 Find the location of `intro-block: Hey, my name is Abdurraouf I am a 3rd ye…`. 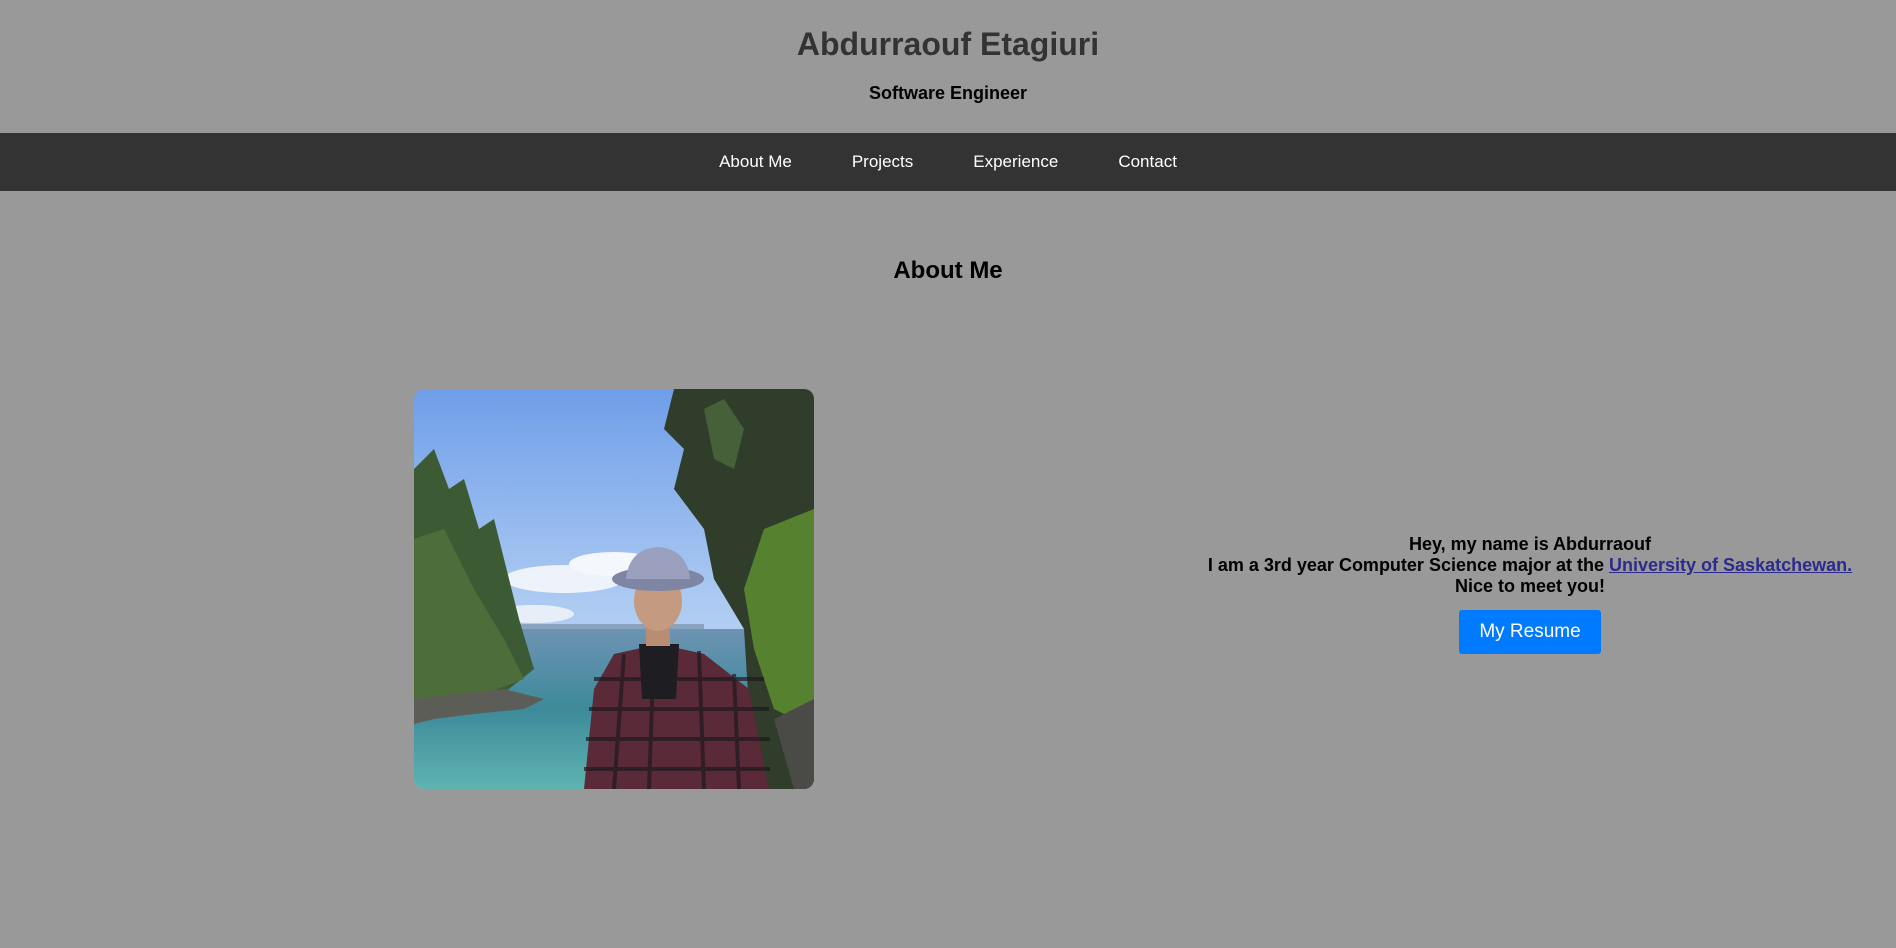

intro-block: Hey, my name is Abdurraouf I am a 3rd ye… is located at coordinates (1530, 594).